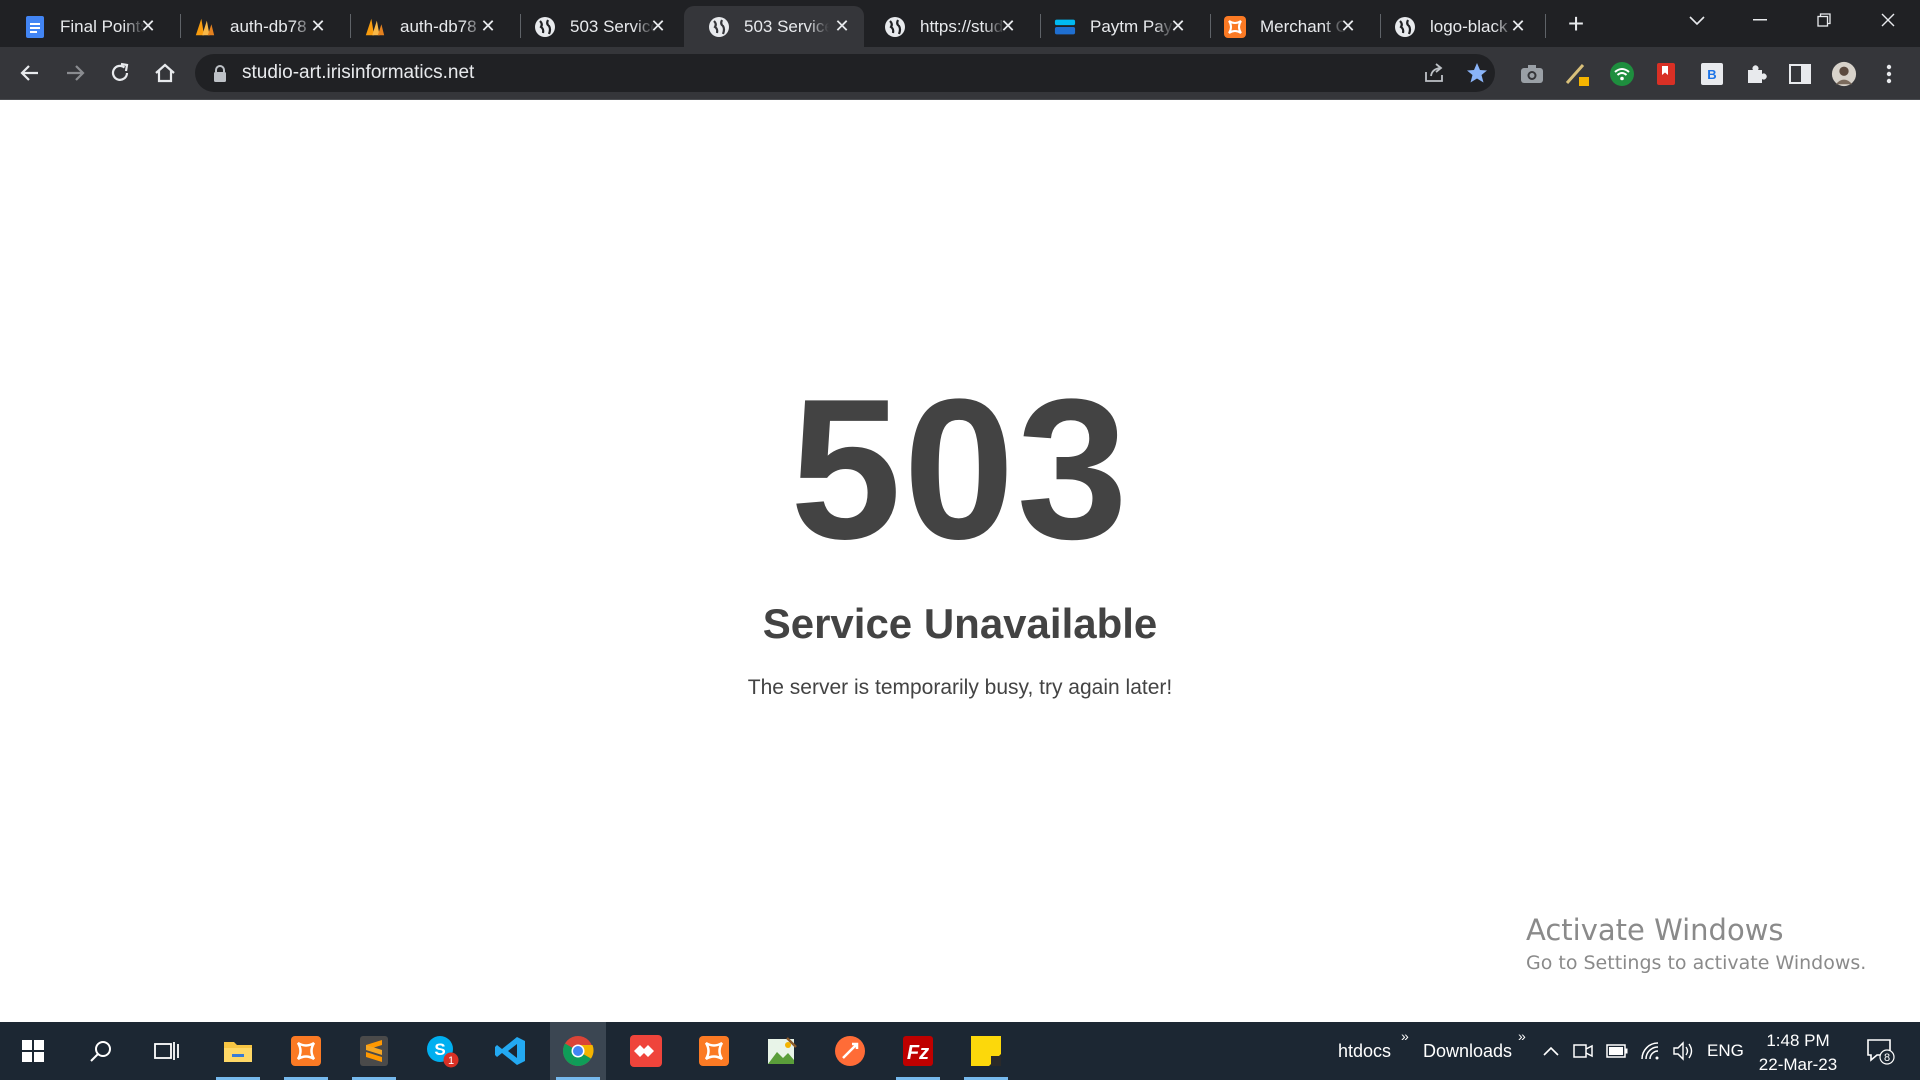 This screenshot has height=1080, width=1920. I want to click on tab-503-service: 503 Service ✕, so click(595, 26).